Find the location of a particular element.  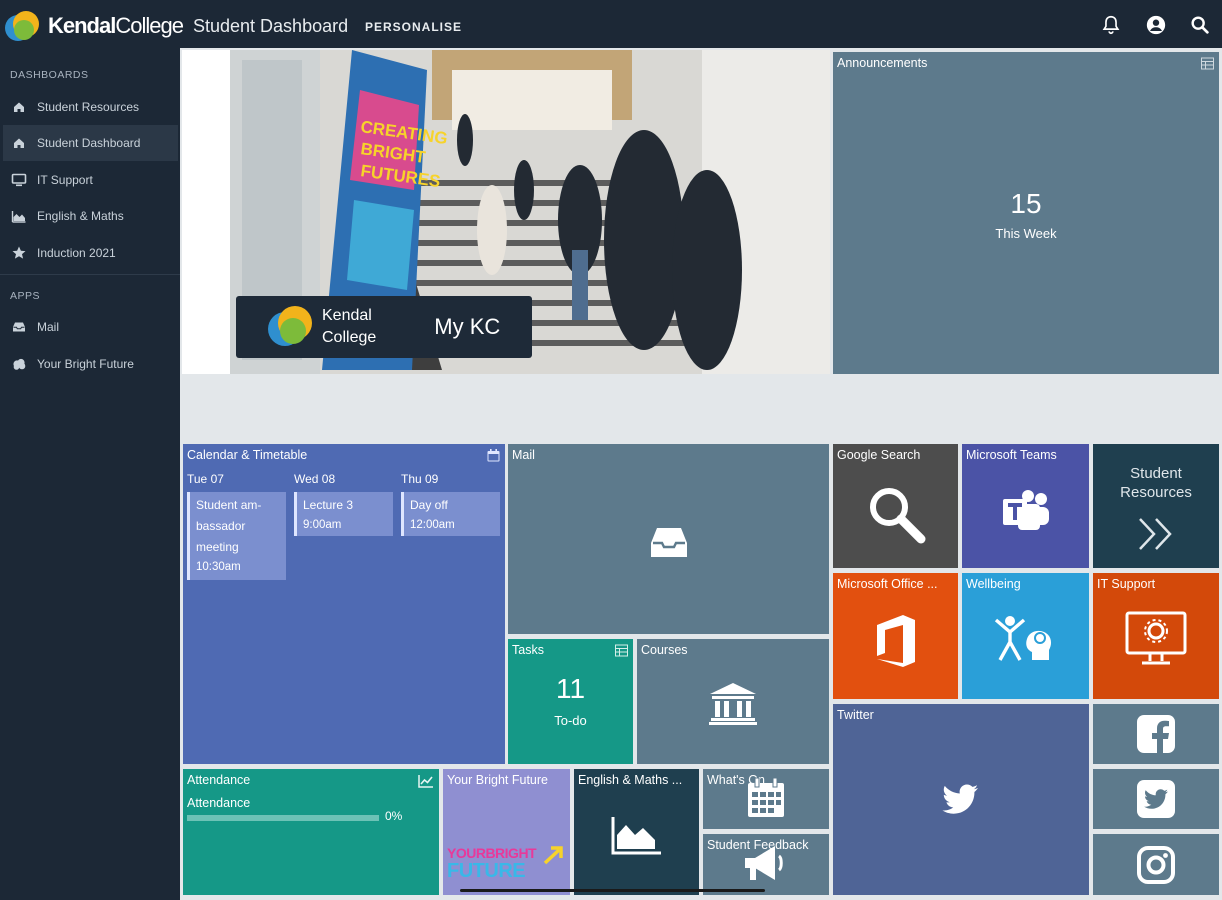

college-logo: KendalCollege is located at coordinates (94, 26).